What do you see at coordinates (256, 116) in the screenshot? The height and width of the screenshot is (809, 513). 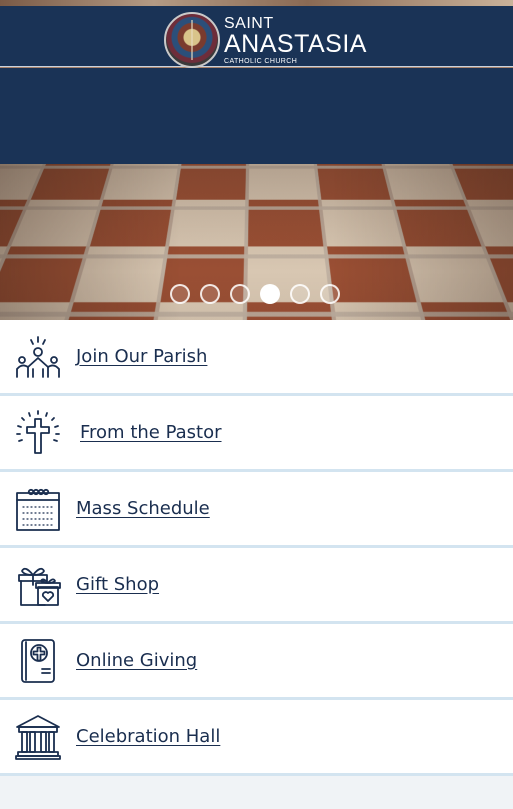 I see `hero-overlay-block` at bounding box center [256, 116].